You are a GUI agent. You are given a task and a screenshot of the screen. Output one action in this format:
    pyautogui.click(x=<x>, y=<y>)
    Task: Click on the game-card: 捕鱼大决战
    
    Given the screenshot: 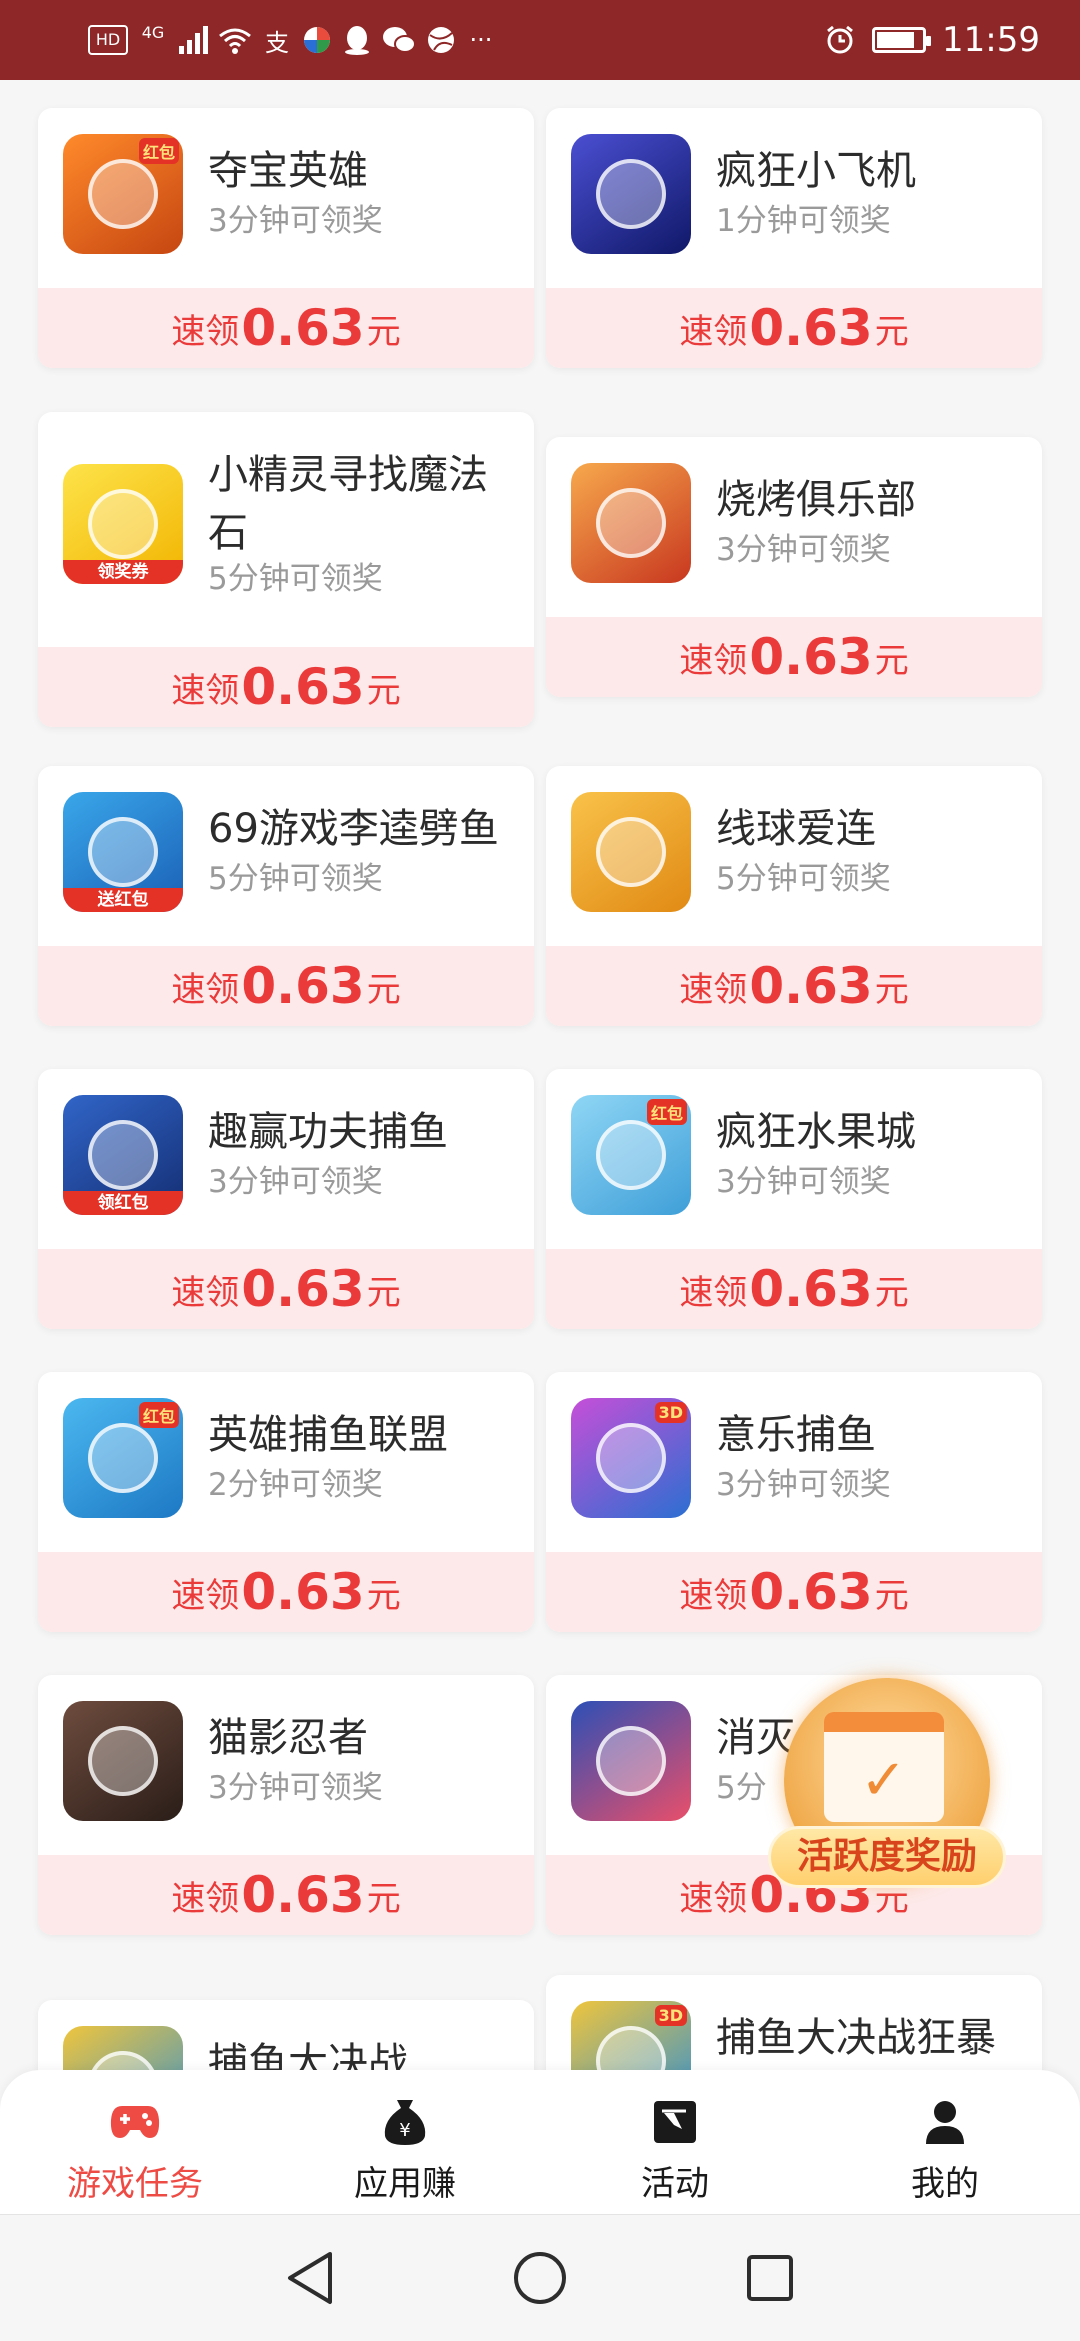 What is the action you would take?
    pyautogui.click(x=286, y=2040)
    